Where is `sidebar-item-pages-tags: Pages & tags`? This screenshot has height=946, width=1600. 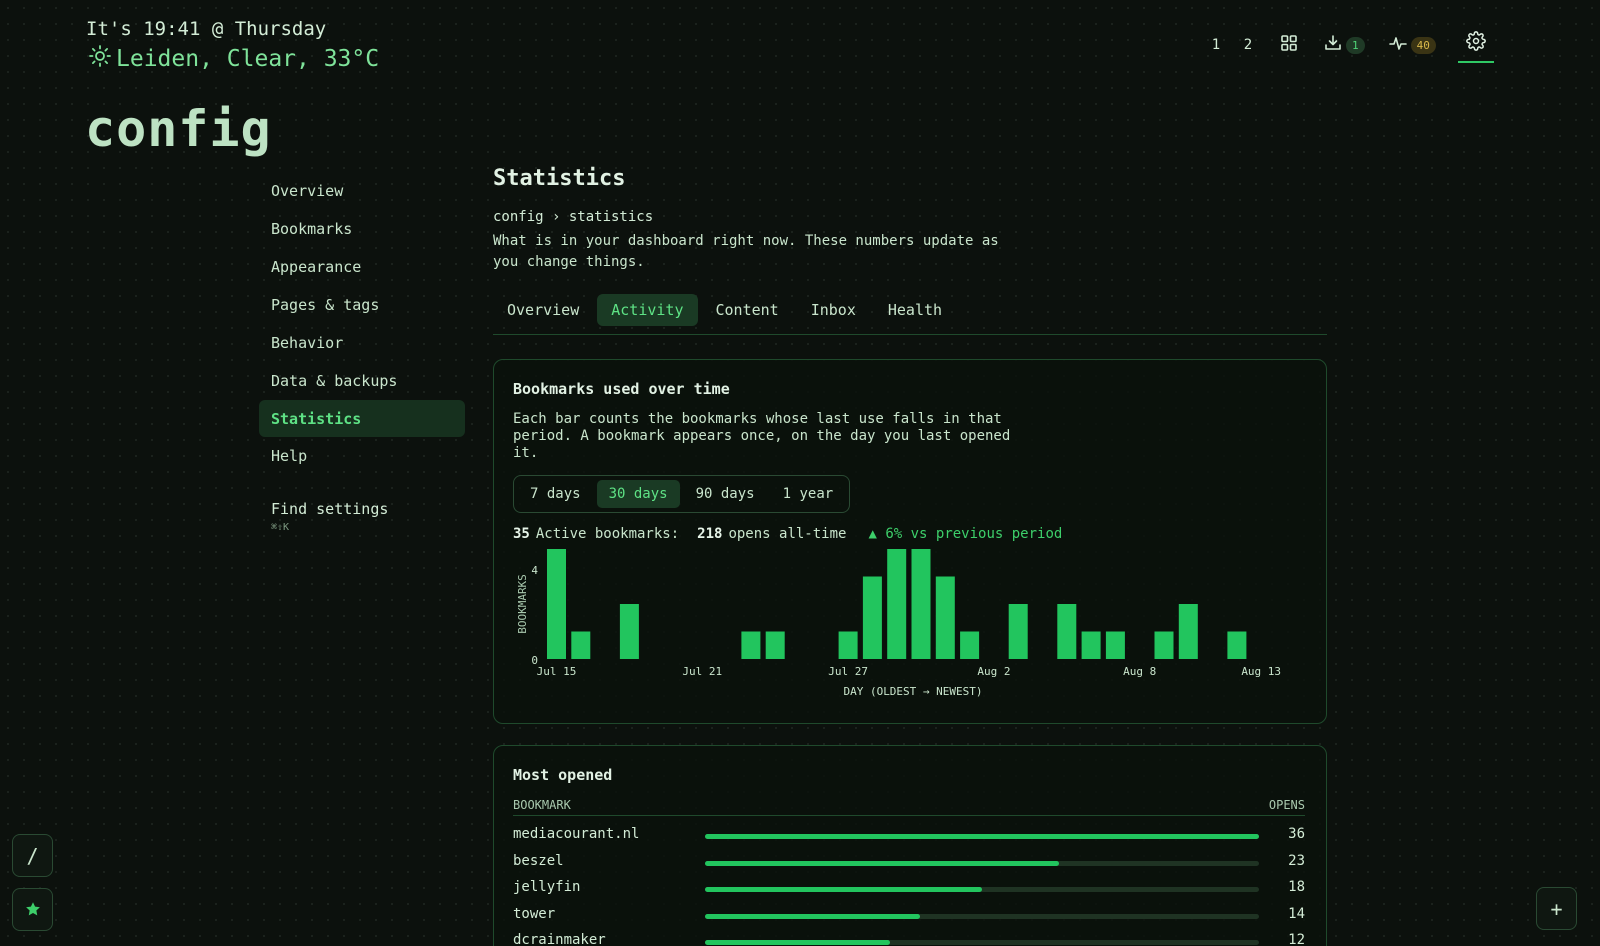
sidebar-item-pages-tags: Pages & tags is located at coordinates (362, 305).